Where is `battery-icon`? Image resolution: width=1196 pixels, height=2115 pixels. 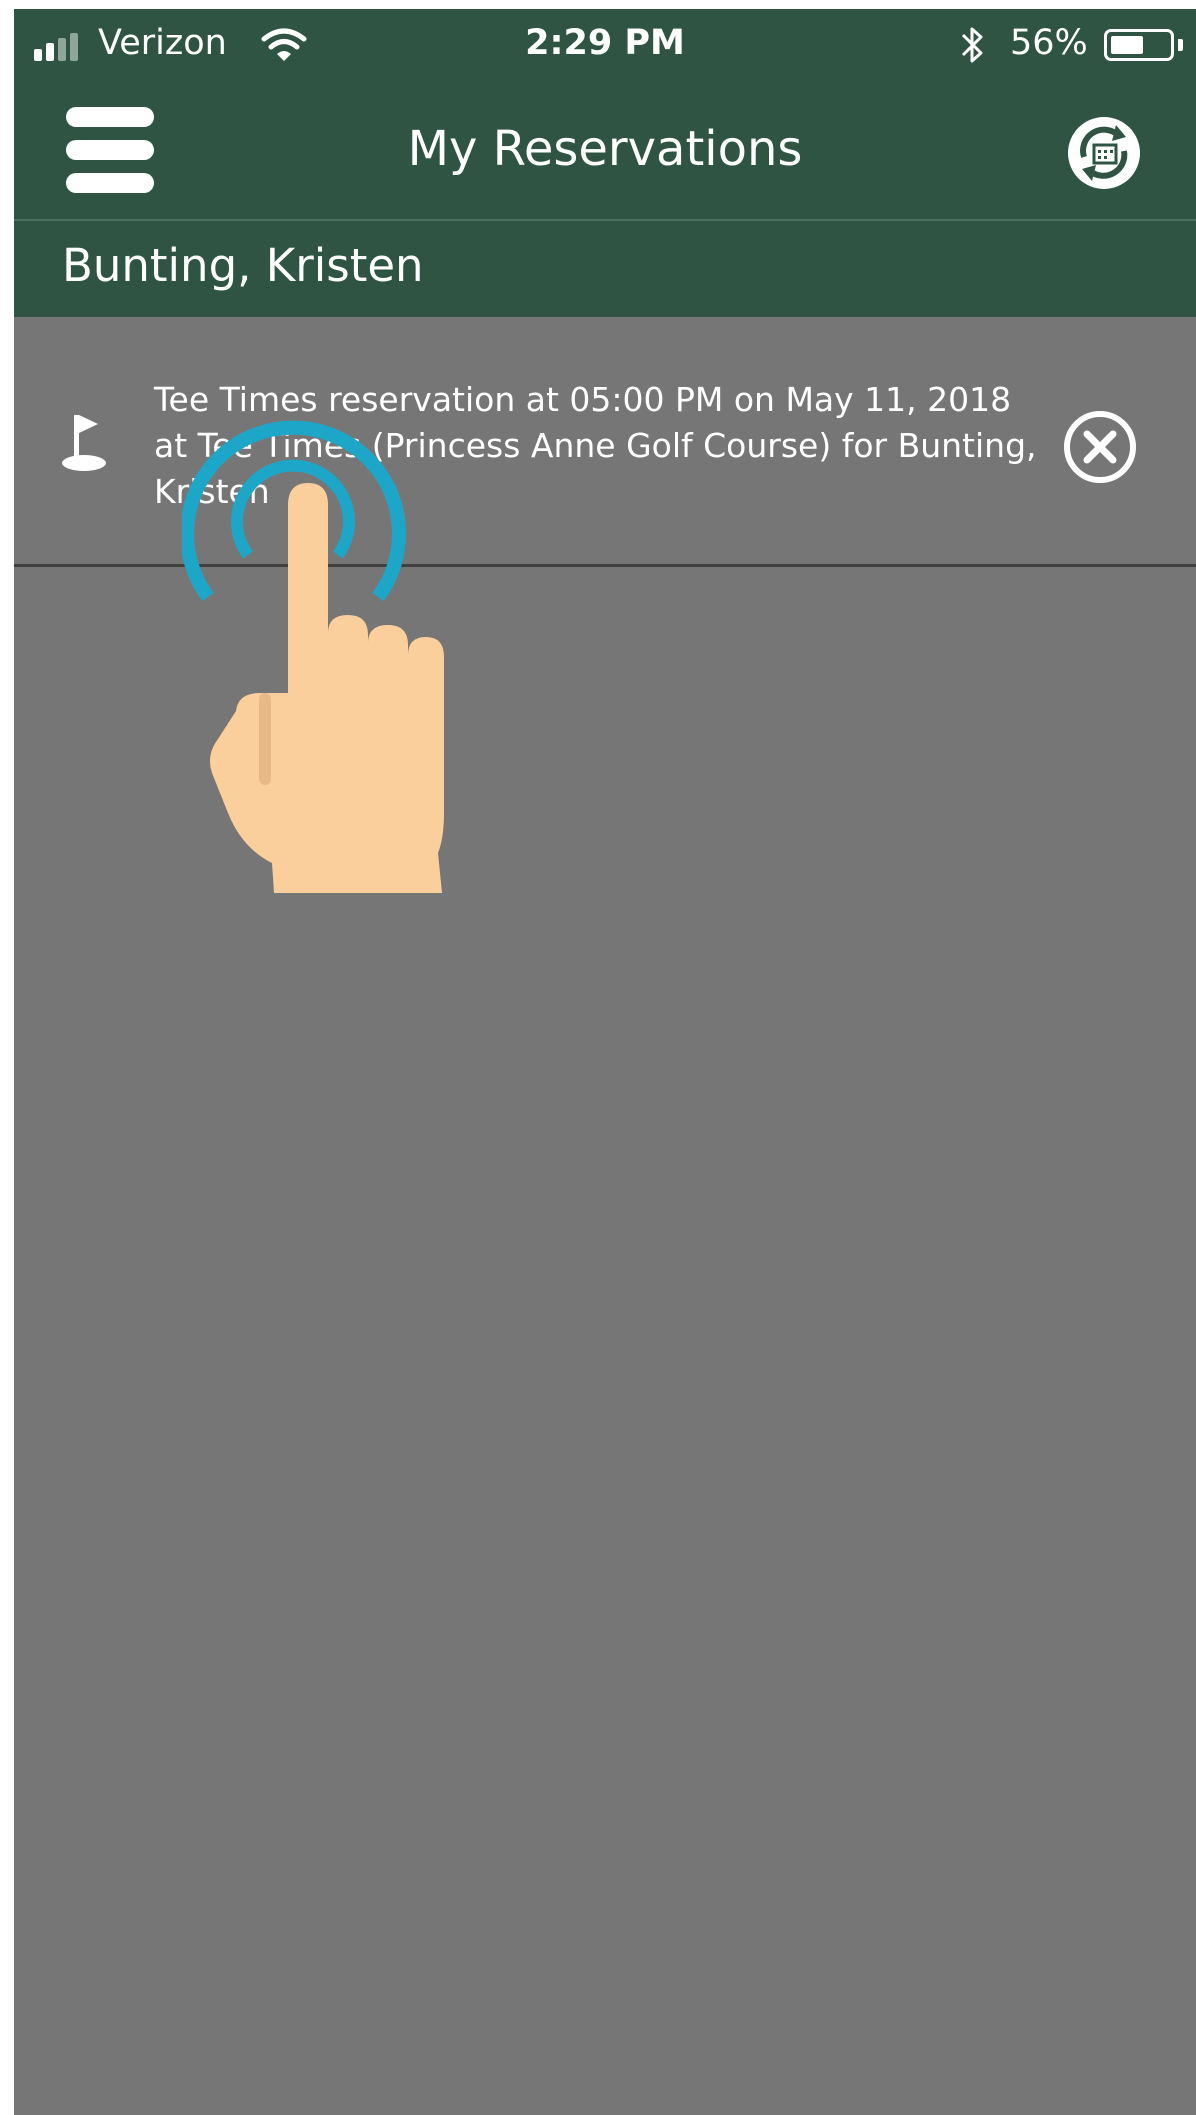
battery-icon is located at coordinates (1139, 45).